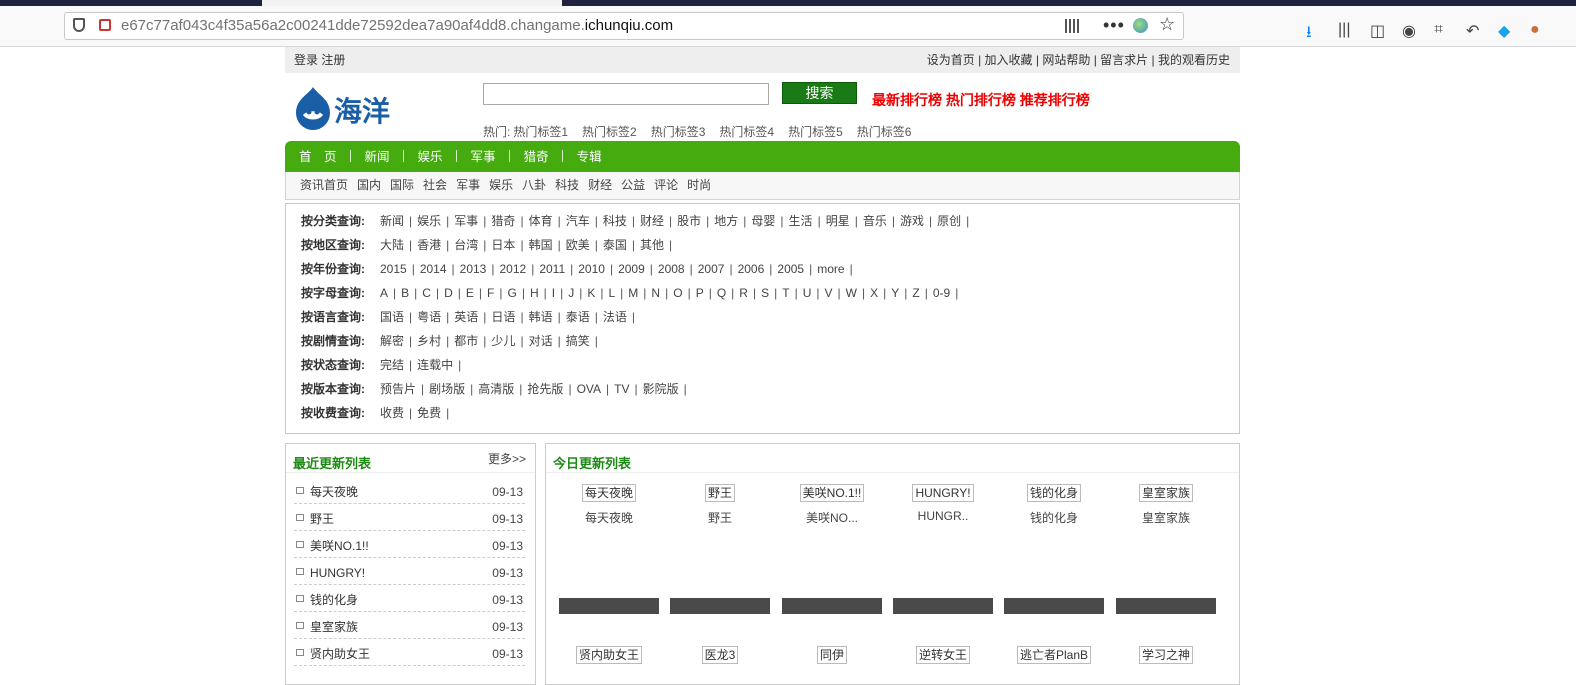  Describe the element at coordinates (746, 132) in the screenshot. I see `hot-tag: 热门标签4` at that location.